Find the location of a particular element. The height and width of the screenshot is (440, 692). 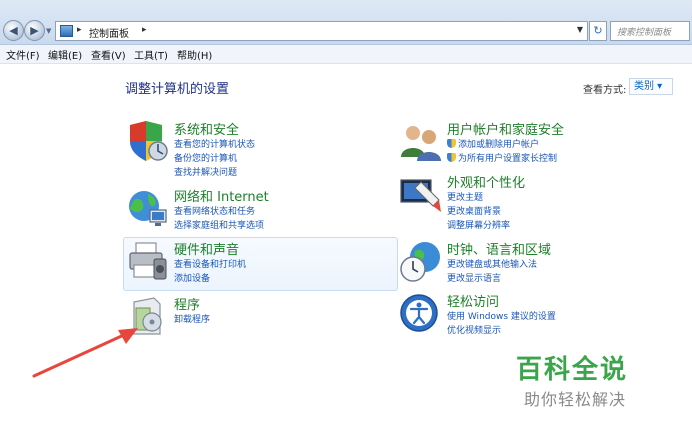

link-recommended-settings: 使用 Windows 建议的设置 is located at coordinates (501, 315).